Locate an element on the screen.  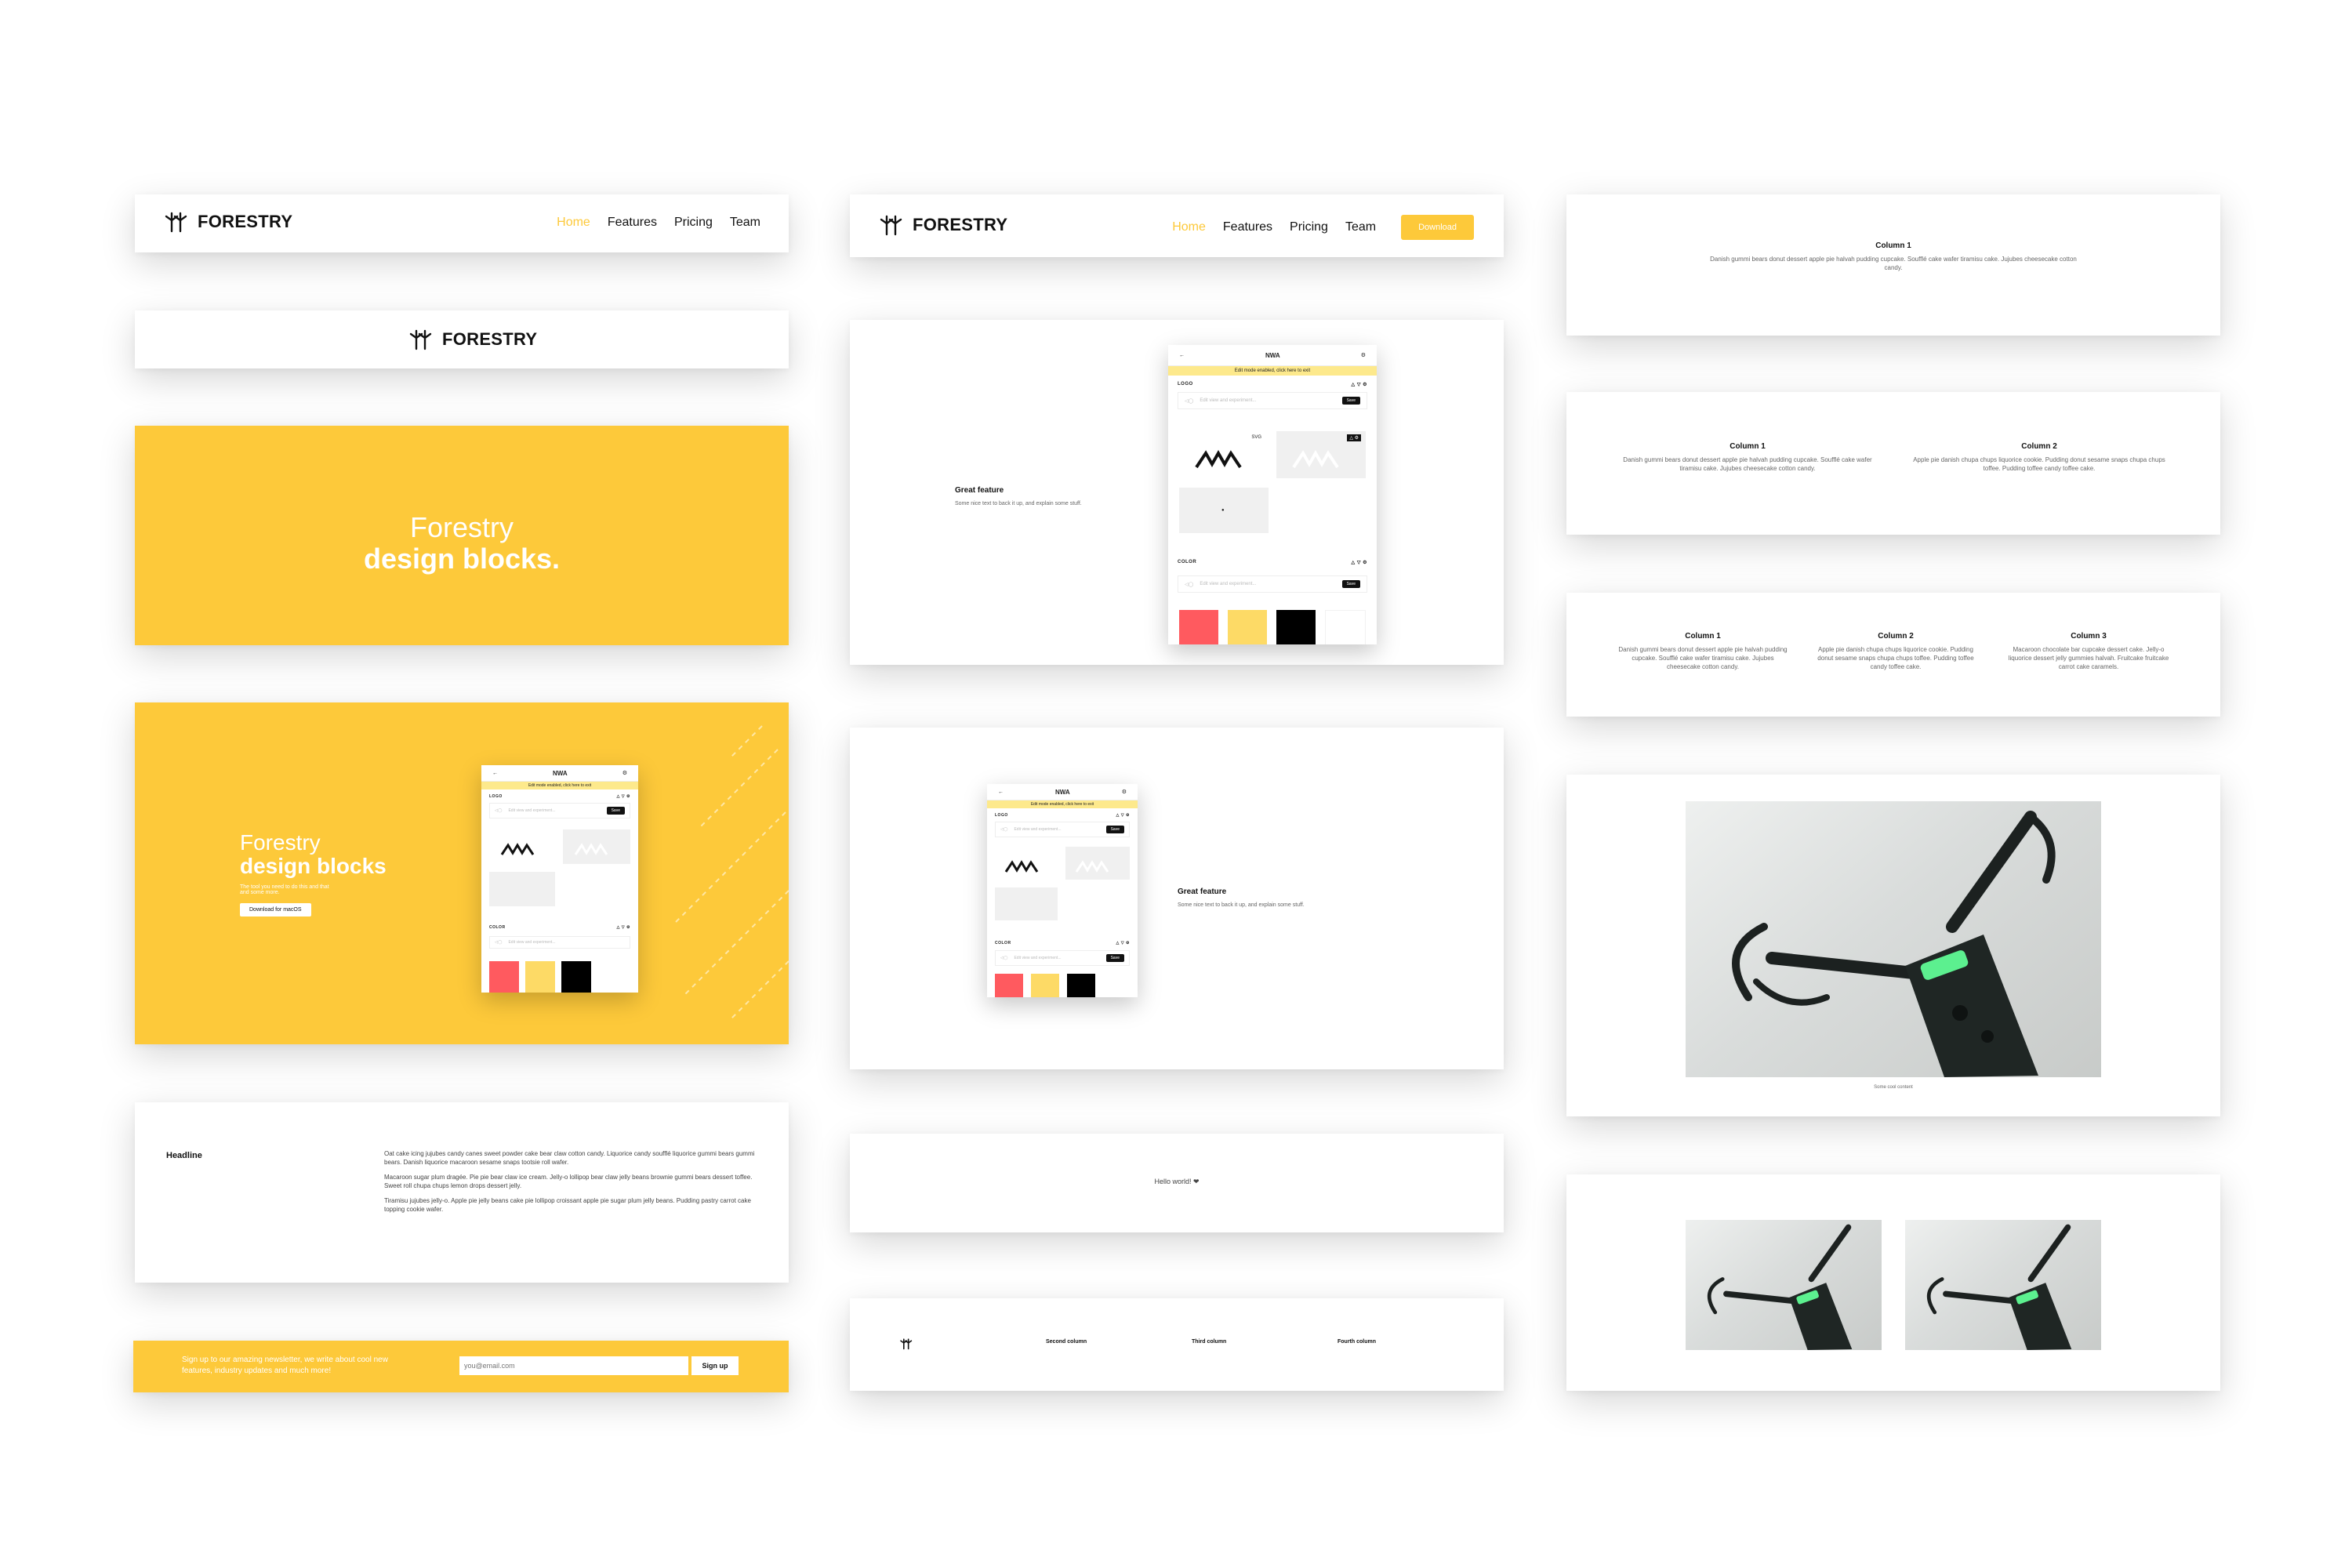
feature-title: Great feature is located at coordinates (979, 491).